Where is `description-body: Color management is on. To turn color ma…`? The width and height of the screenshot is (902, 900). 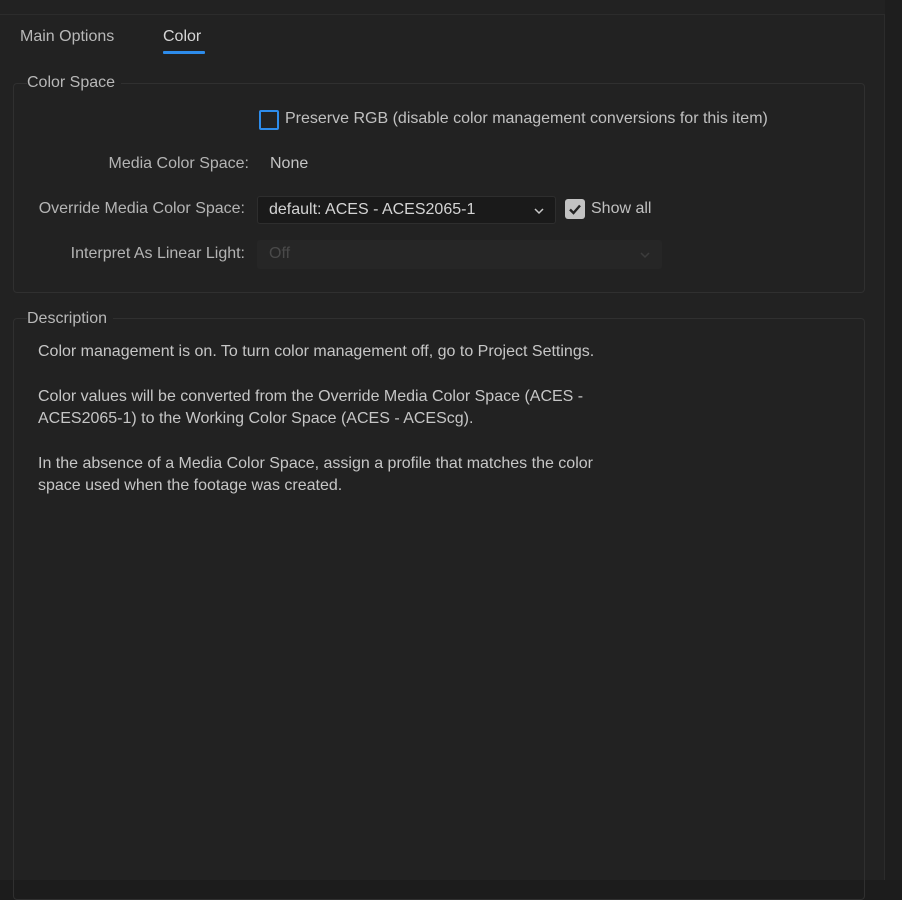
description-body: Color management is on. To turn color ma… is located at coordinates (338, 430).